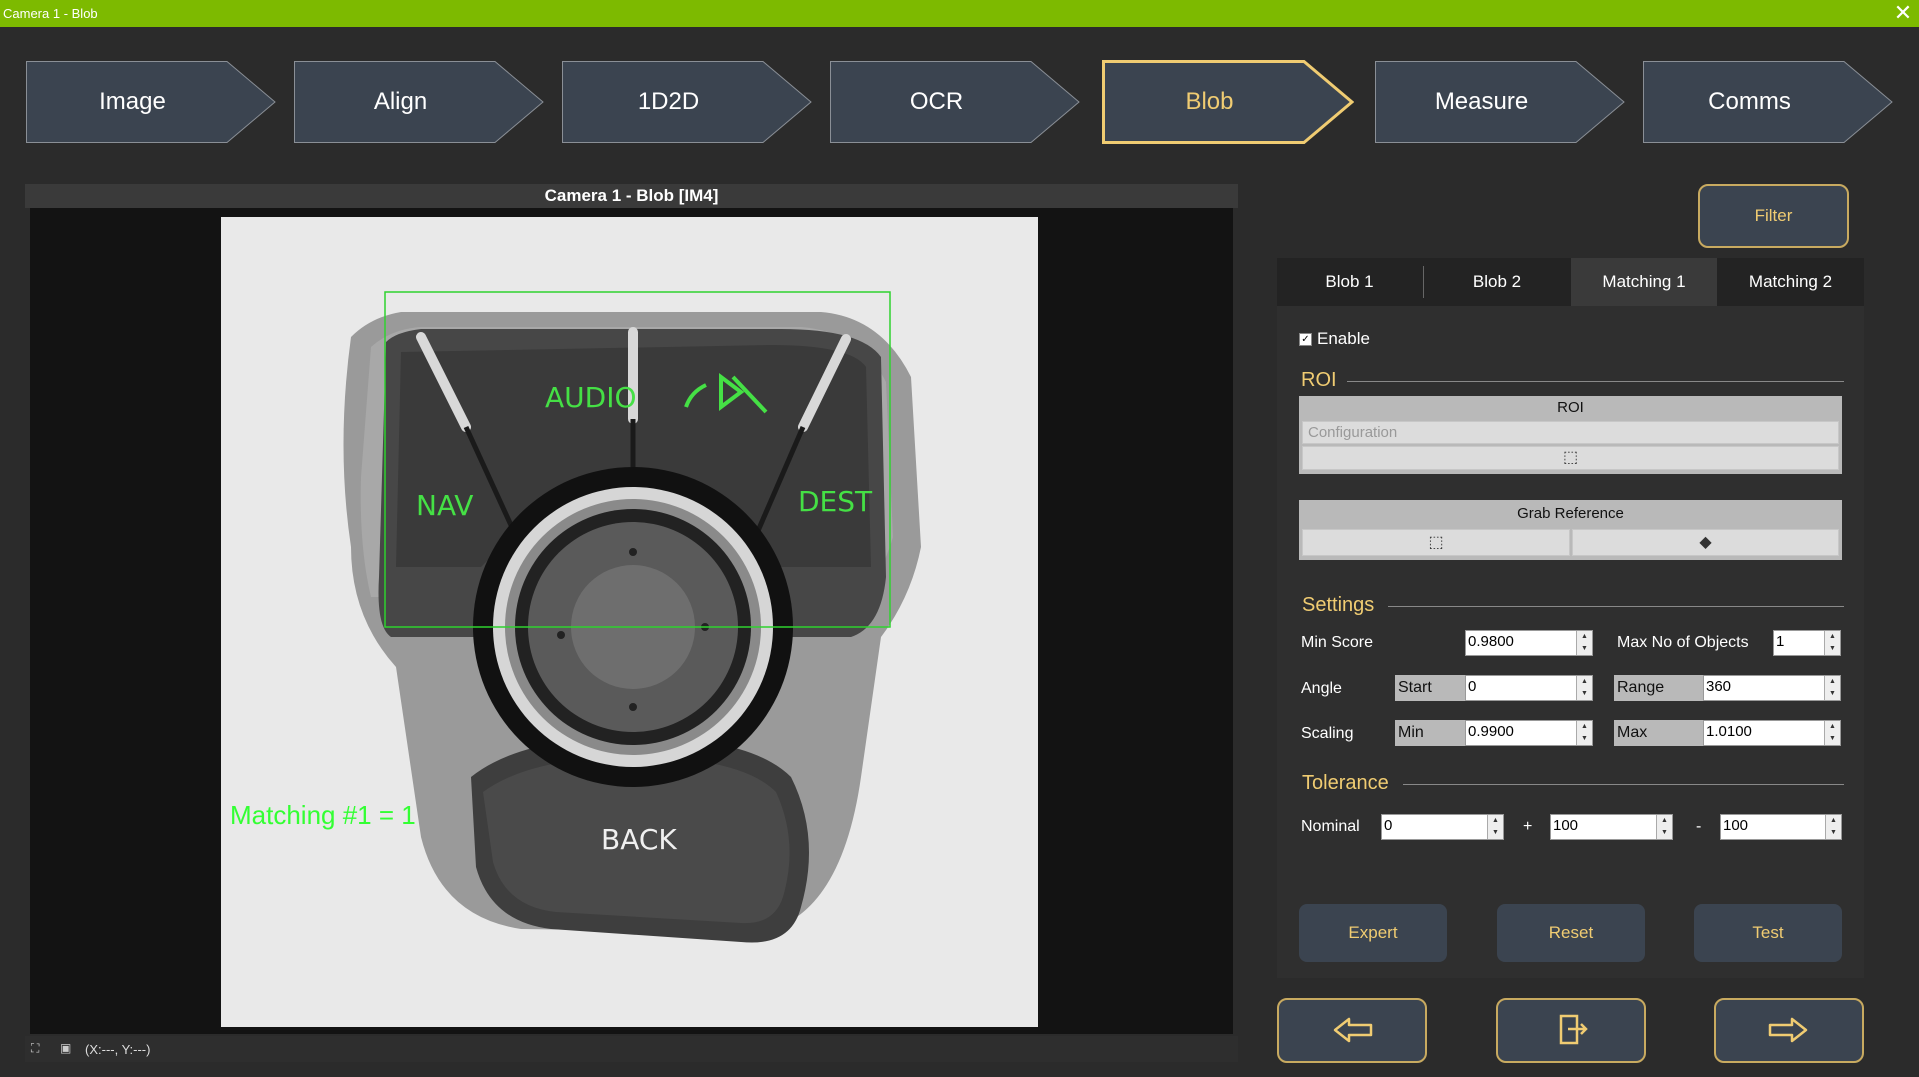 Image resolution: width=1919 pixels, height=1077 pixels. Describe the element at coordinates (1611, 827) in the screenshot. I see `plus-tolerance-input: 100 ▲ ▼` at that location.